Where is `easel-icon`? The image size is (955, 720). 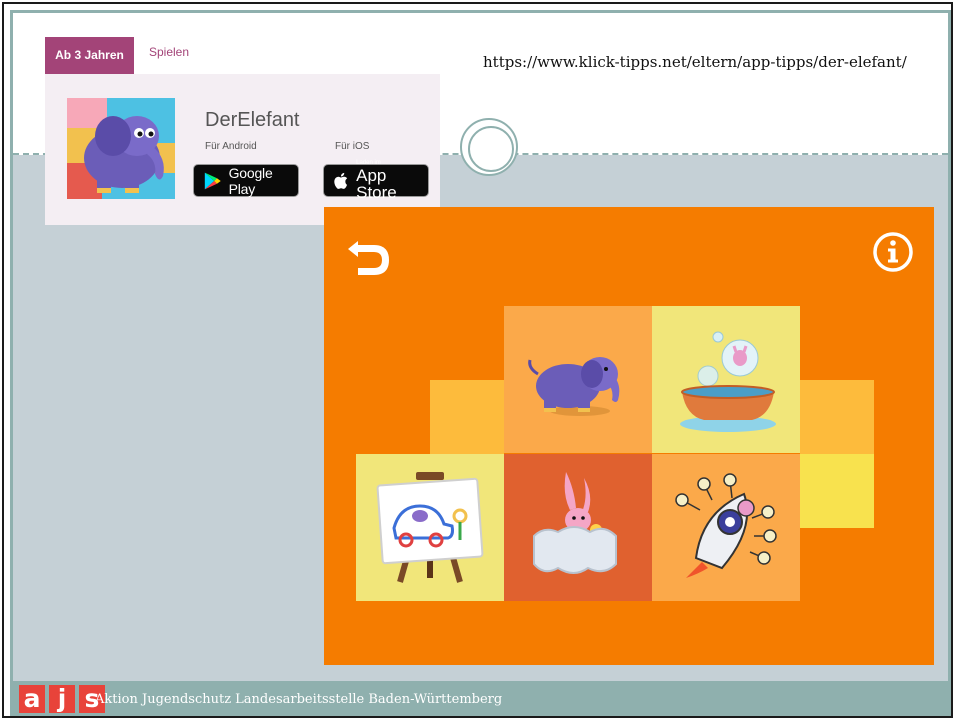
easel-icon is located at coordinates (430, 527).